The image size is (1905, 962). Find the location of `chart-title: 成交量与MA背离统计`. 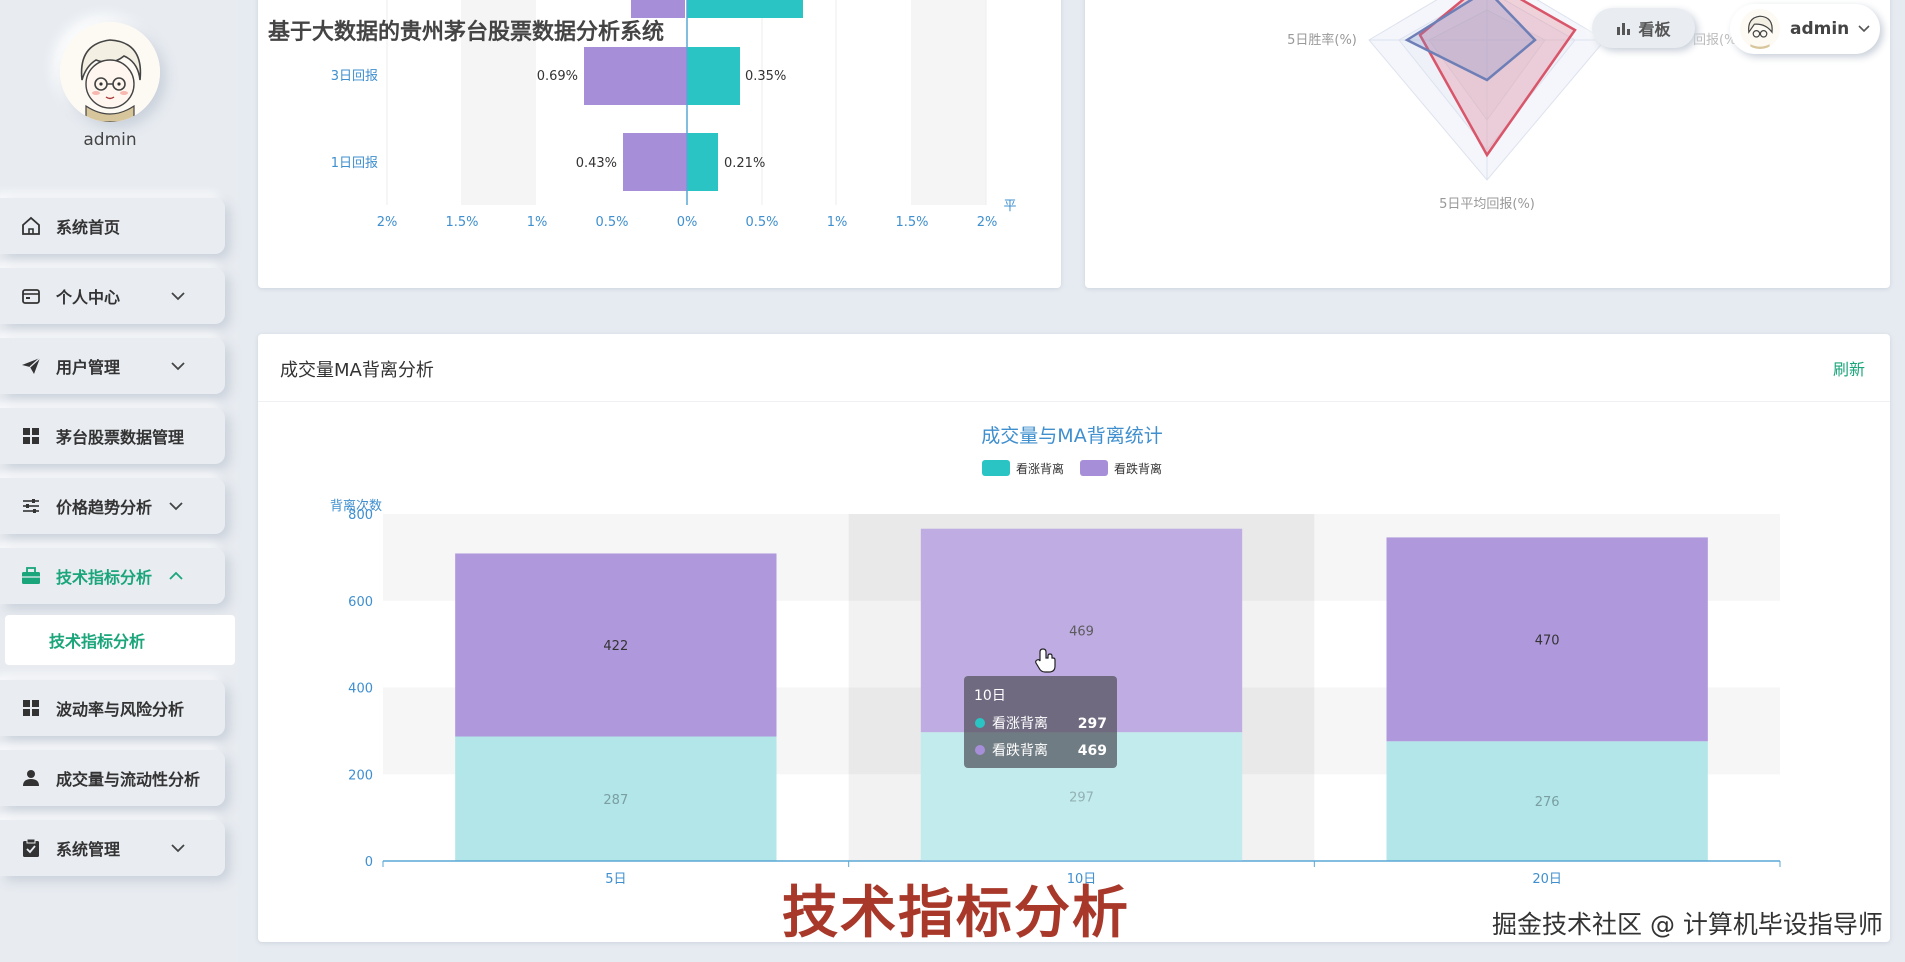

chart-title: 成交量与MA背离统计 is located at coordinates (1071, 436).